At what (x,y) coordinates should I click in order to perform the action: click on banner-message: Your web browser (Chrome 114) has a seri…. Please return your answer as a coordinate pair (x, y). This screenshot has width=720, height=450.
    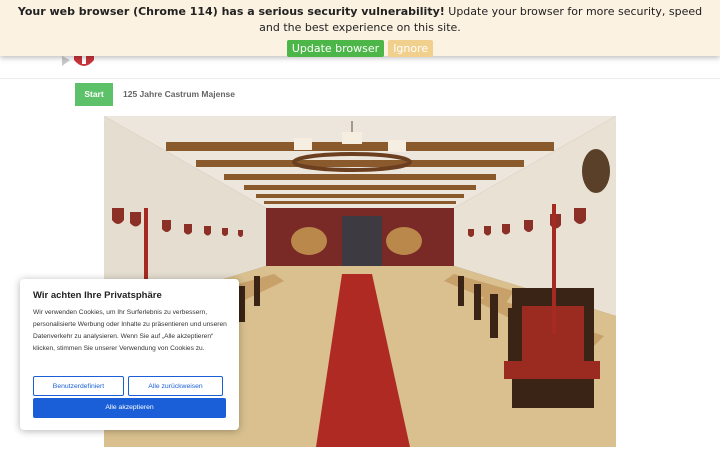
    Looking at the image, I should click on (360, 18).